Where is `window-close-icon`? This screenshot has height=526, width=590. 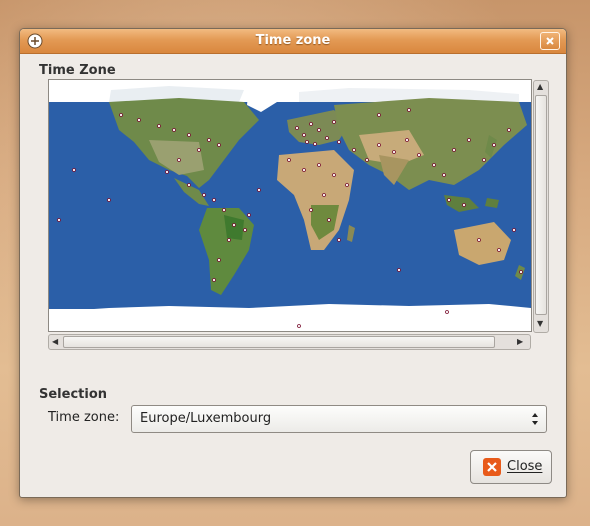
window-close-icon is located at coordinates (550, 41).